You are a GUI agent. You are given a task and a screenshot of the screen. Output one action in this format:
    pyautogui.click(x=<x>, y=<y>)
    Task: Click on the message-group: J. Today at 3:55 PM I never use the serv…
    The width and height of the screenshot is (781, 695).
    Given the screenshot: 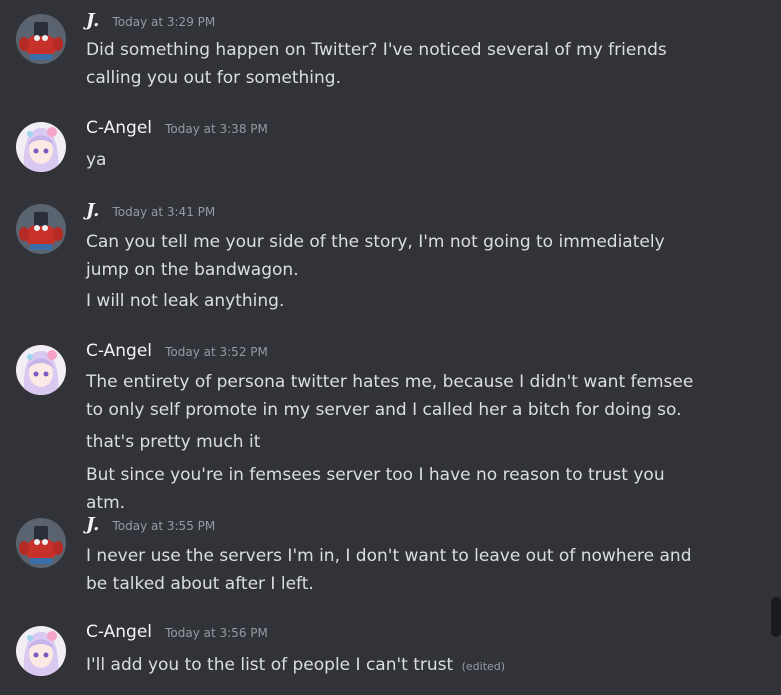 What is the action you would take?
    pyautogui.click(x=380, y=556)
    